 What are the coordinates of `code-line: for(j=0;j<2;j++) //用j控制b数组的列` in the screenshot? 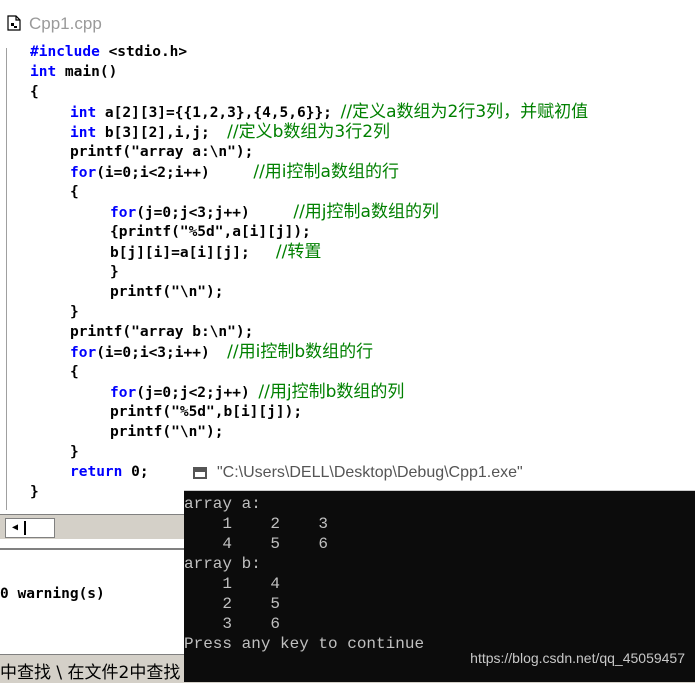 It's located at (257, 392).